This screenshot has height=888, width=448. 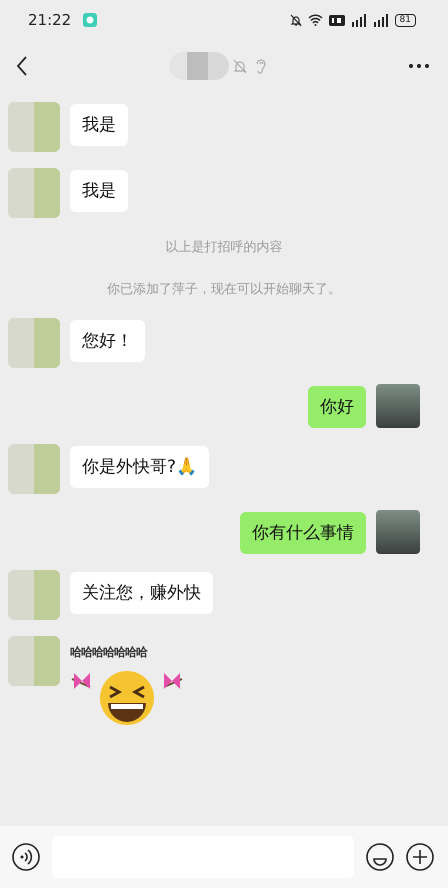 What do you see at coordinates (380, 857) in the screenshot?
I see `emoji-icon` at bounding box center [380, 857].